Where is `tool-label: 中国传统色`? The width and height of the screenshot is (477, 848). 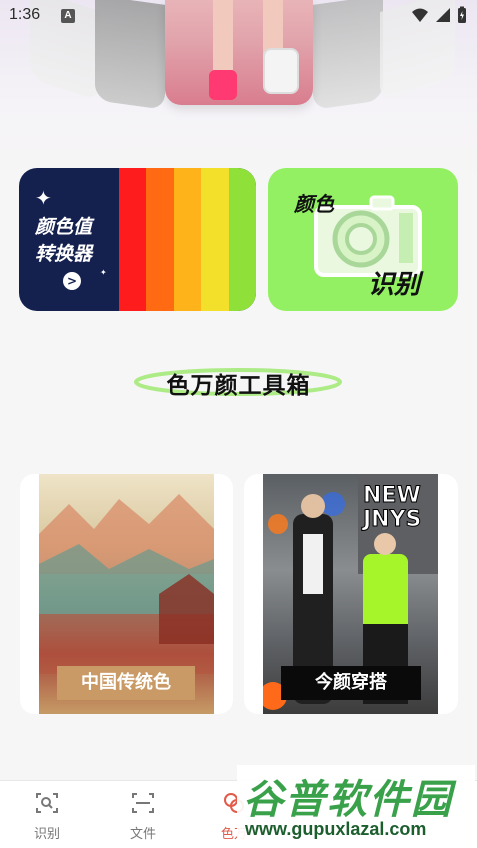 tool-label: 中国传统色 is located at coordinates (126, 683).